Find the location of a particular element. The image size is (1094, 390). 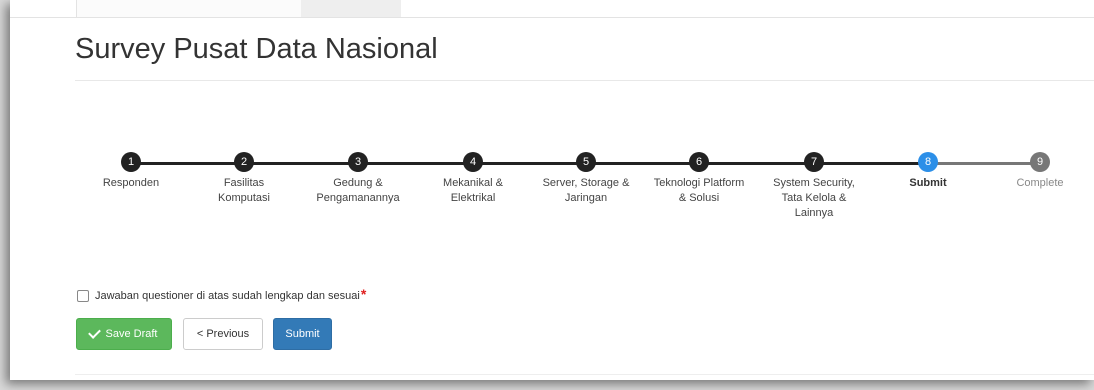

step-number: 7 is located at coordinates (814, 162).